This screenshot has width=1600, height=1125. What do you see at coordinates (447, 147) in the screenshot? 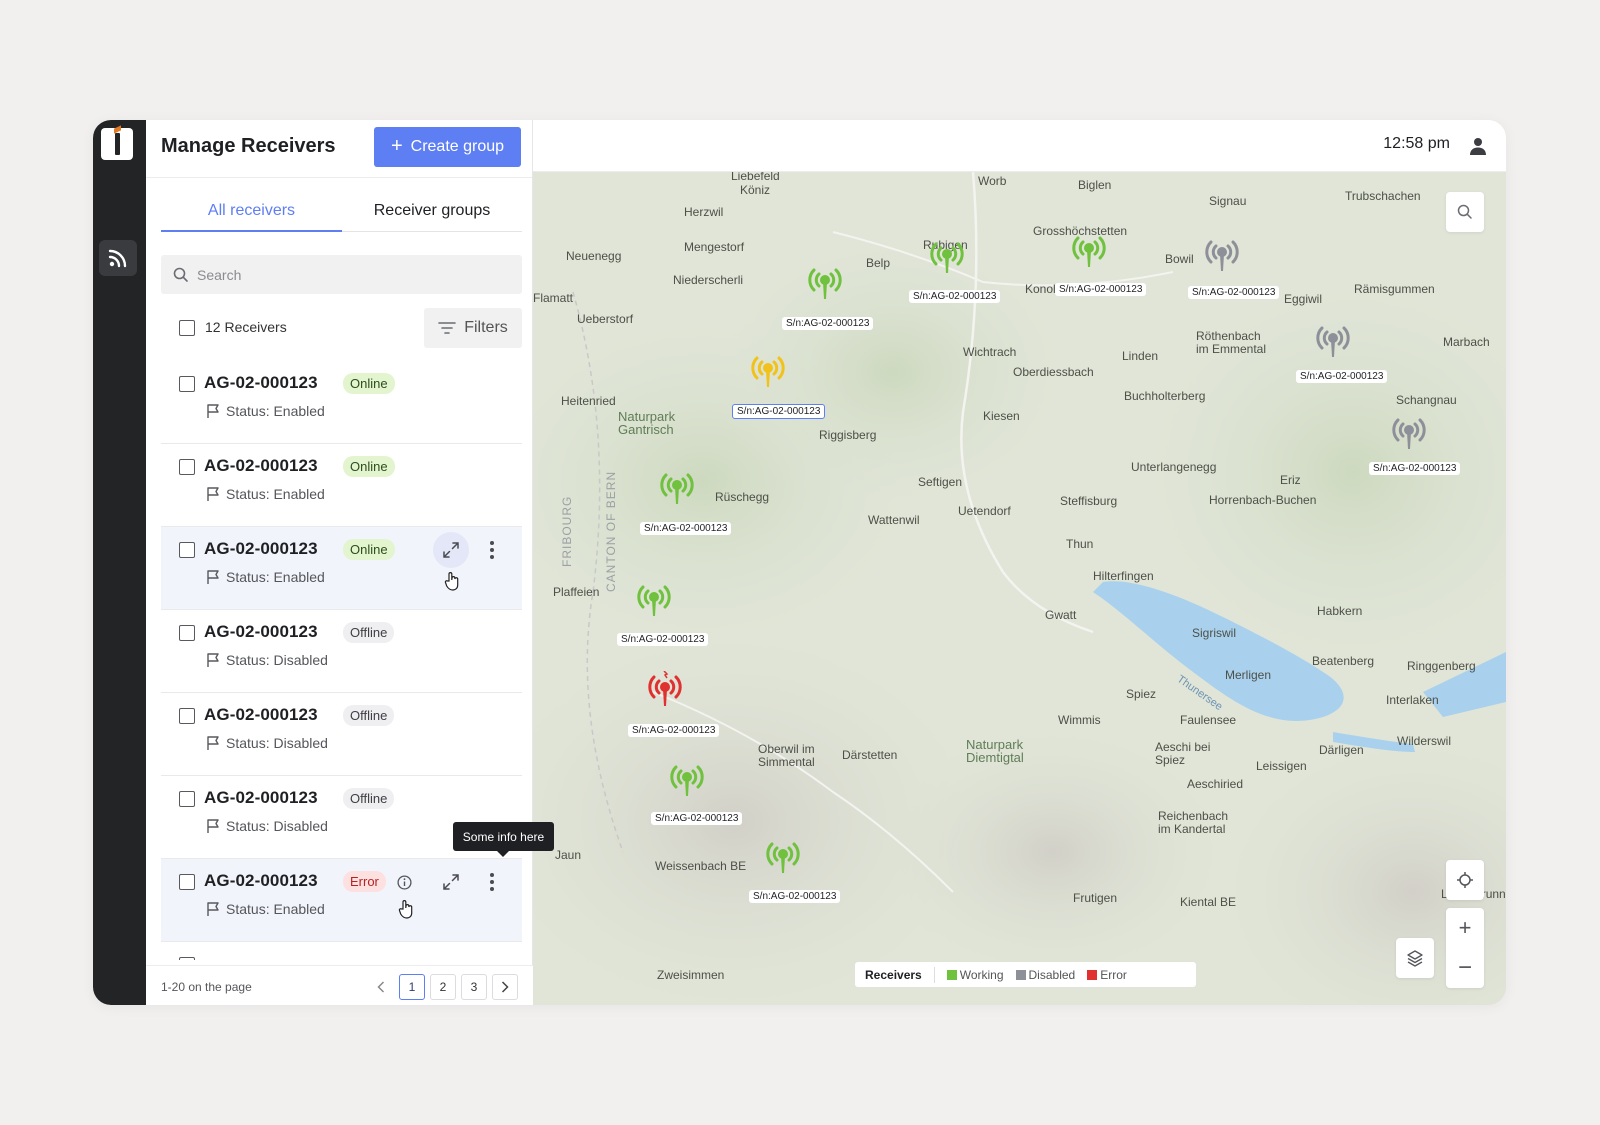
I see `create-group-button: + Create group` at bounding box center [447, 147].